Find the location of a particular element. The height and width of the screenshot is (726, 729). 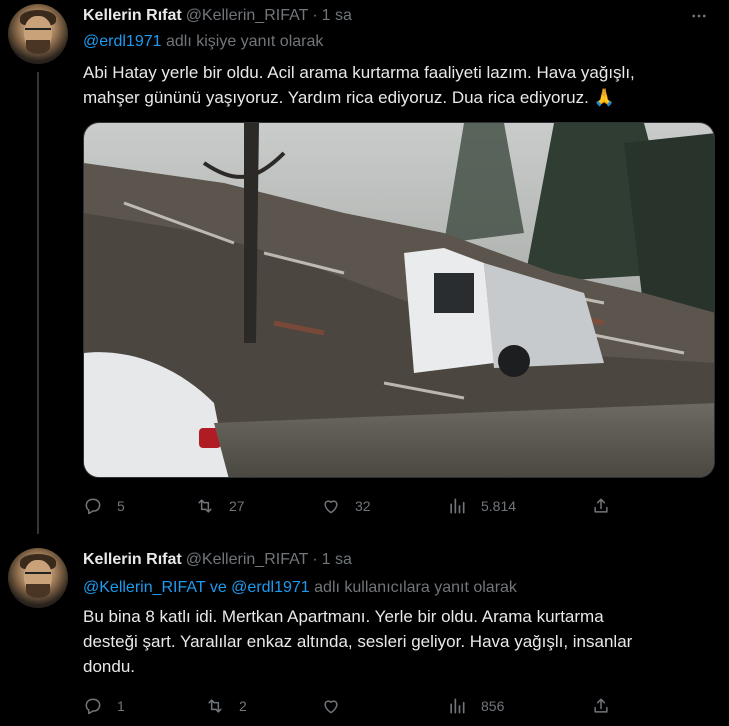

mention-separator: ve is located at coordinates (218, 587).